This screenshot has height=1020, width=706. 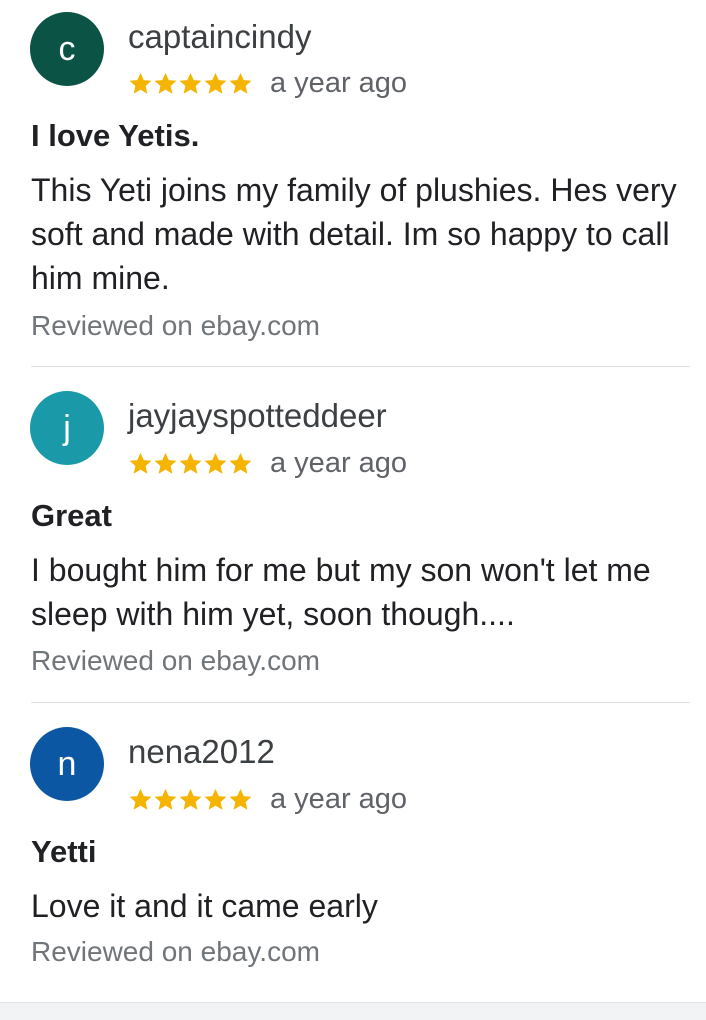 What do you see at coordinates (204, 906) in the screenshot?
I see `review-body: Love it and it came early` at bounding box center [204, 906].